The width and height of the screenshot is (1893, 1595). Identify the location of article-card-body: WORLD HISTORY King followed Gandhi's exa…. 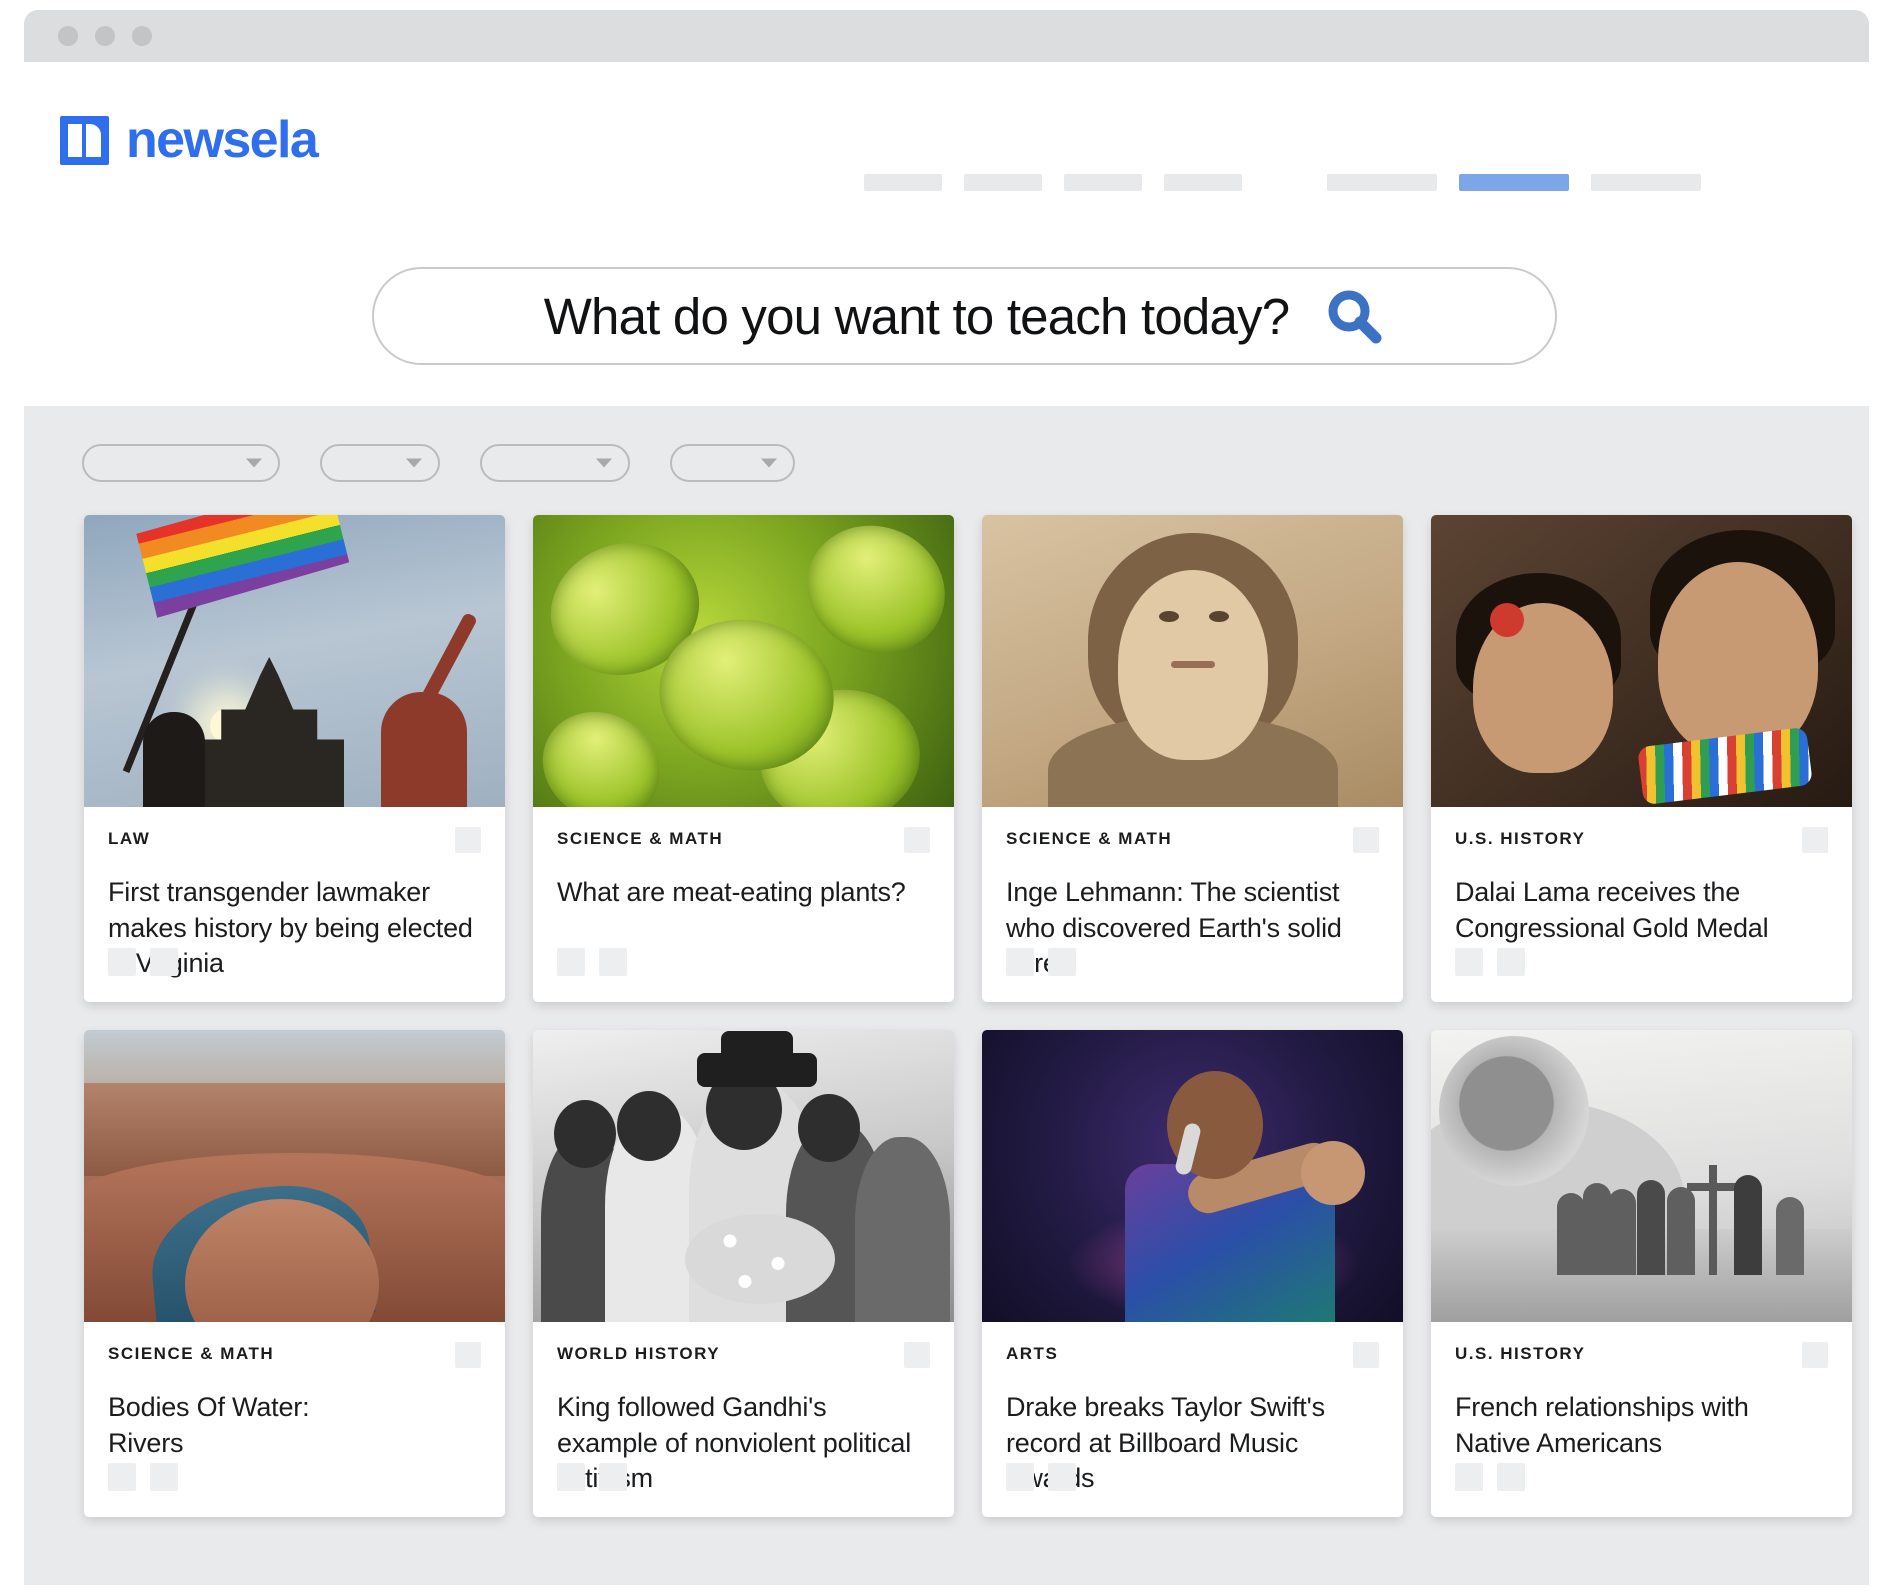
(743, 1419).